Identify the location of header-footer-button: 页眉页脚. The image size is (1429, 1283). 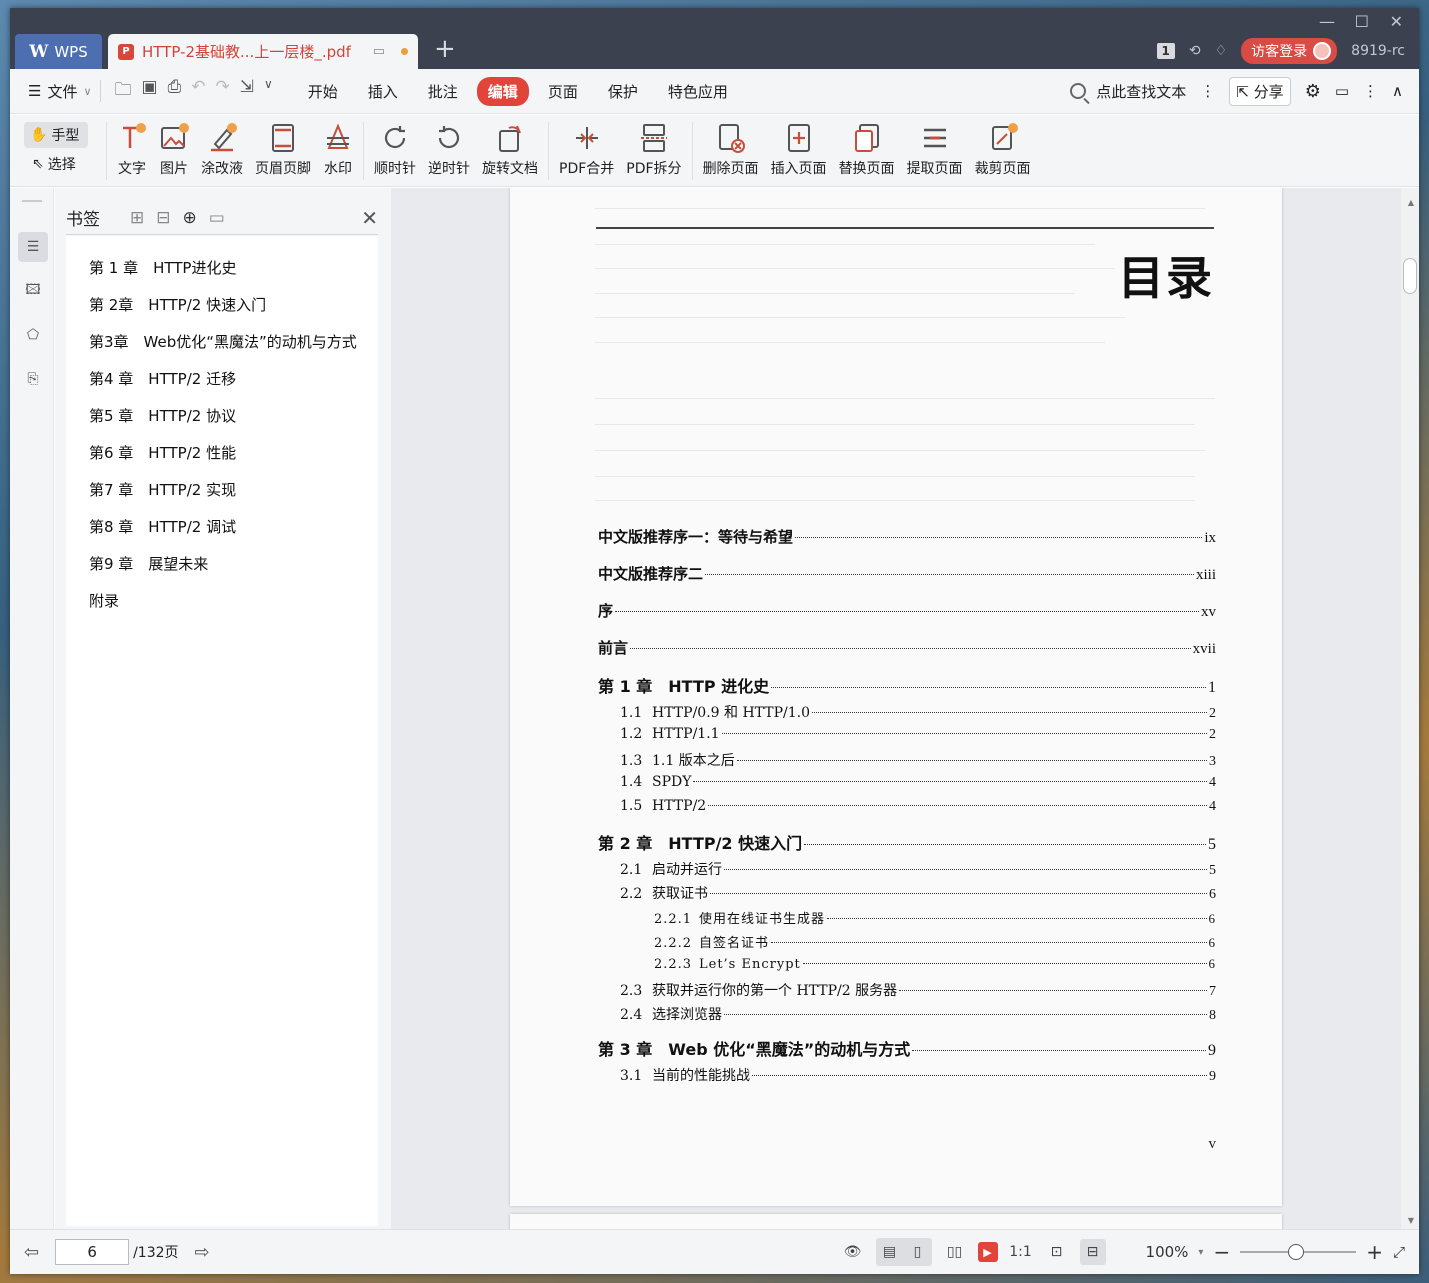
(283, 150).